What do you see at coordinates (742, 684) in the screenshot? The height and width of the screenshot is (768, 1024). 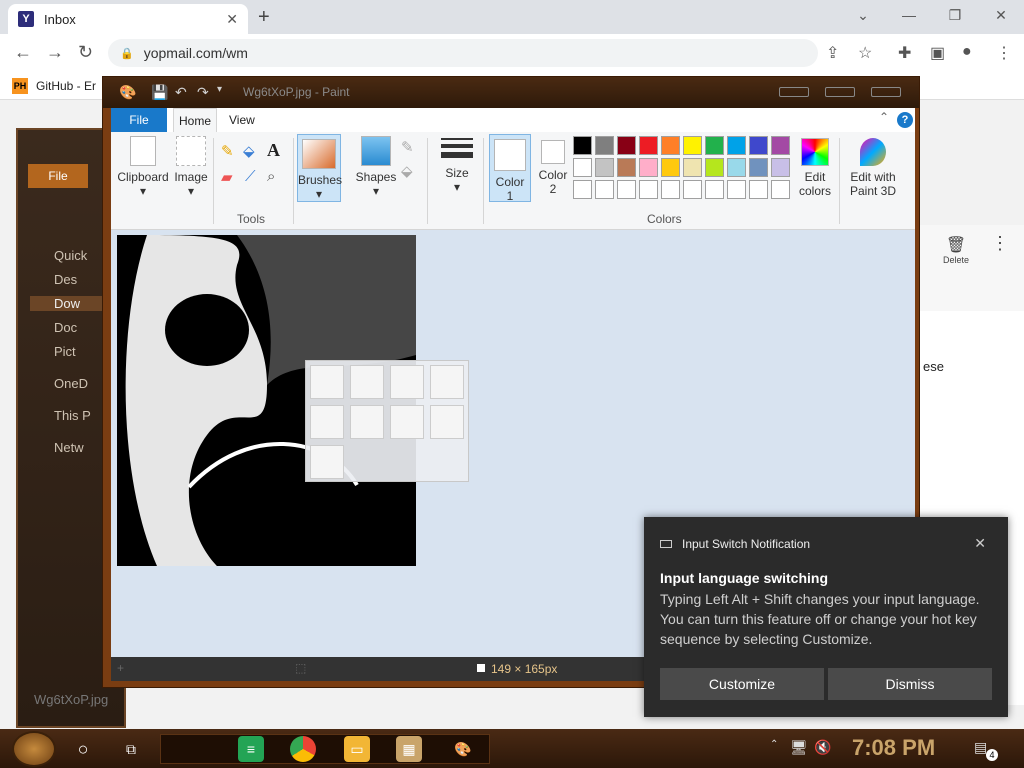 I see `customize-button: Customize` at bounding box center [742, 684].